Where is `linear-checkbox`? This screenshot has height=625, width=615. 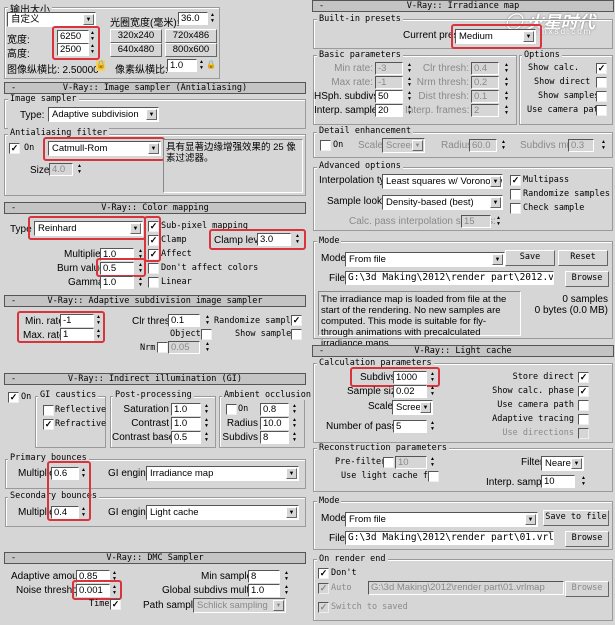
linear-checkbox is located at coordinates (153, 282).